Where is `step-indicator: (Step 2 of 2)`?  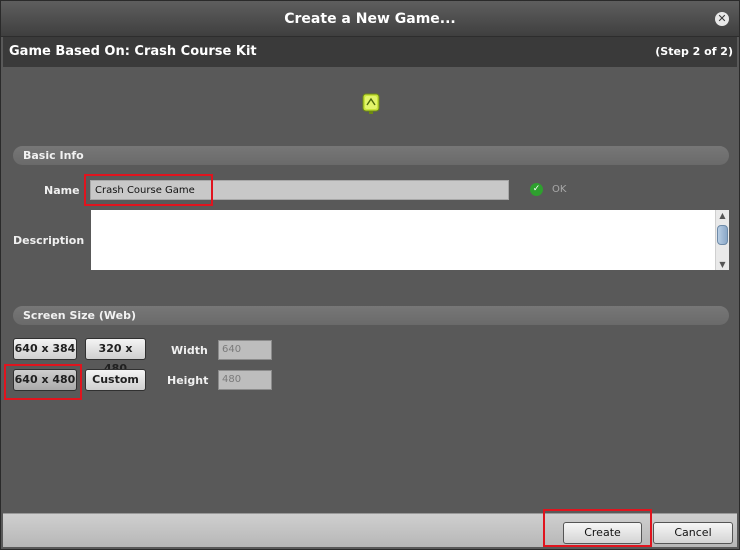 step-indicator: (Step 2 of 2) is located at coordinates (694, 51).